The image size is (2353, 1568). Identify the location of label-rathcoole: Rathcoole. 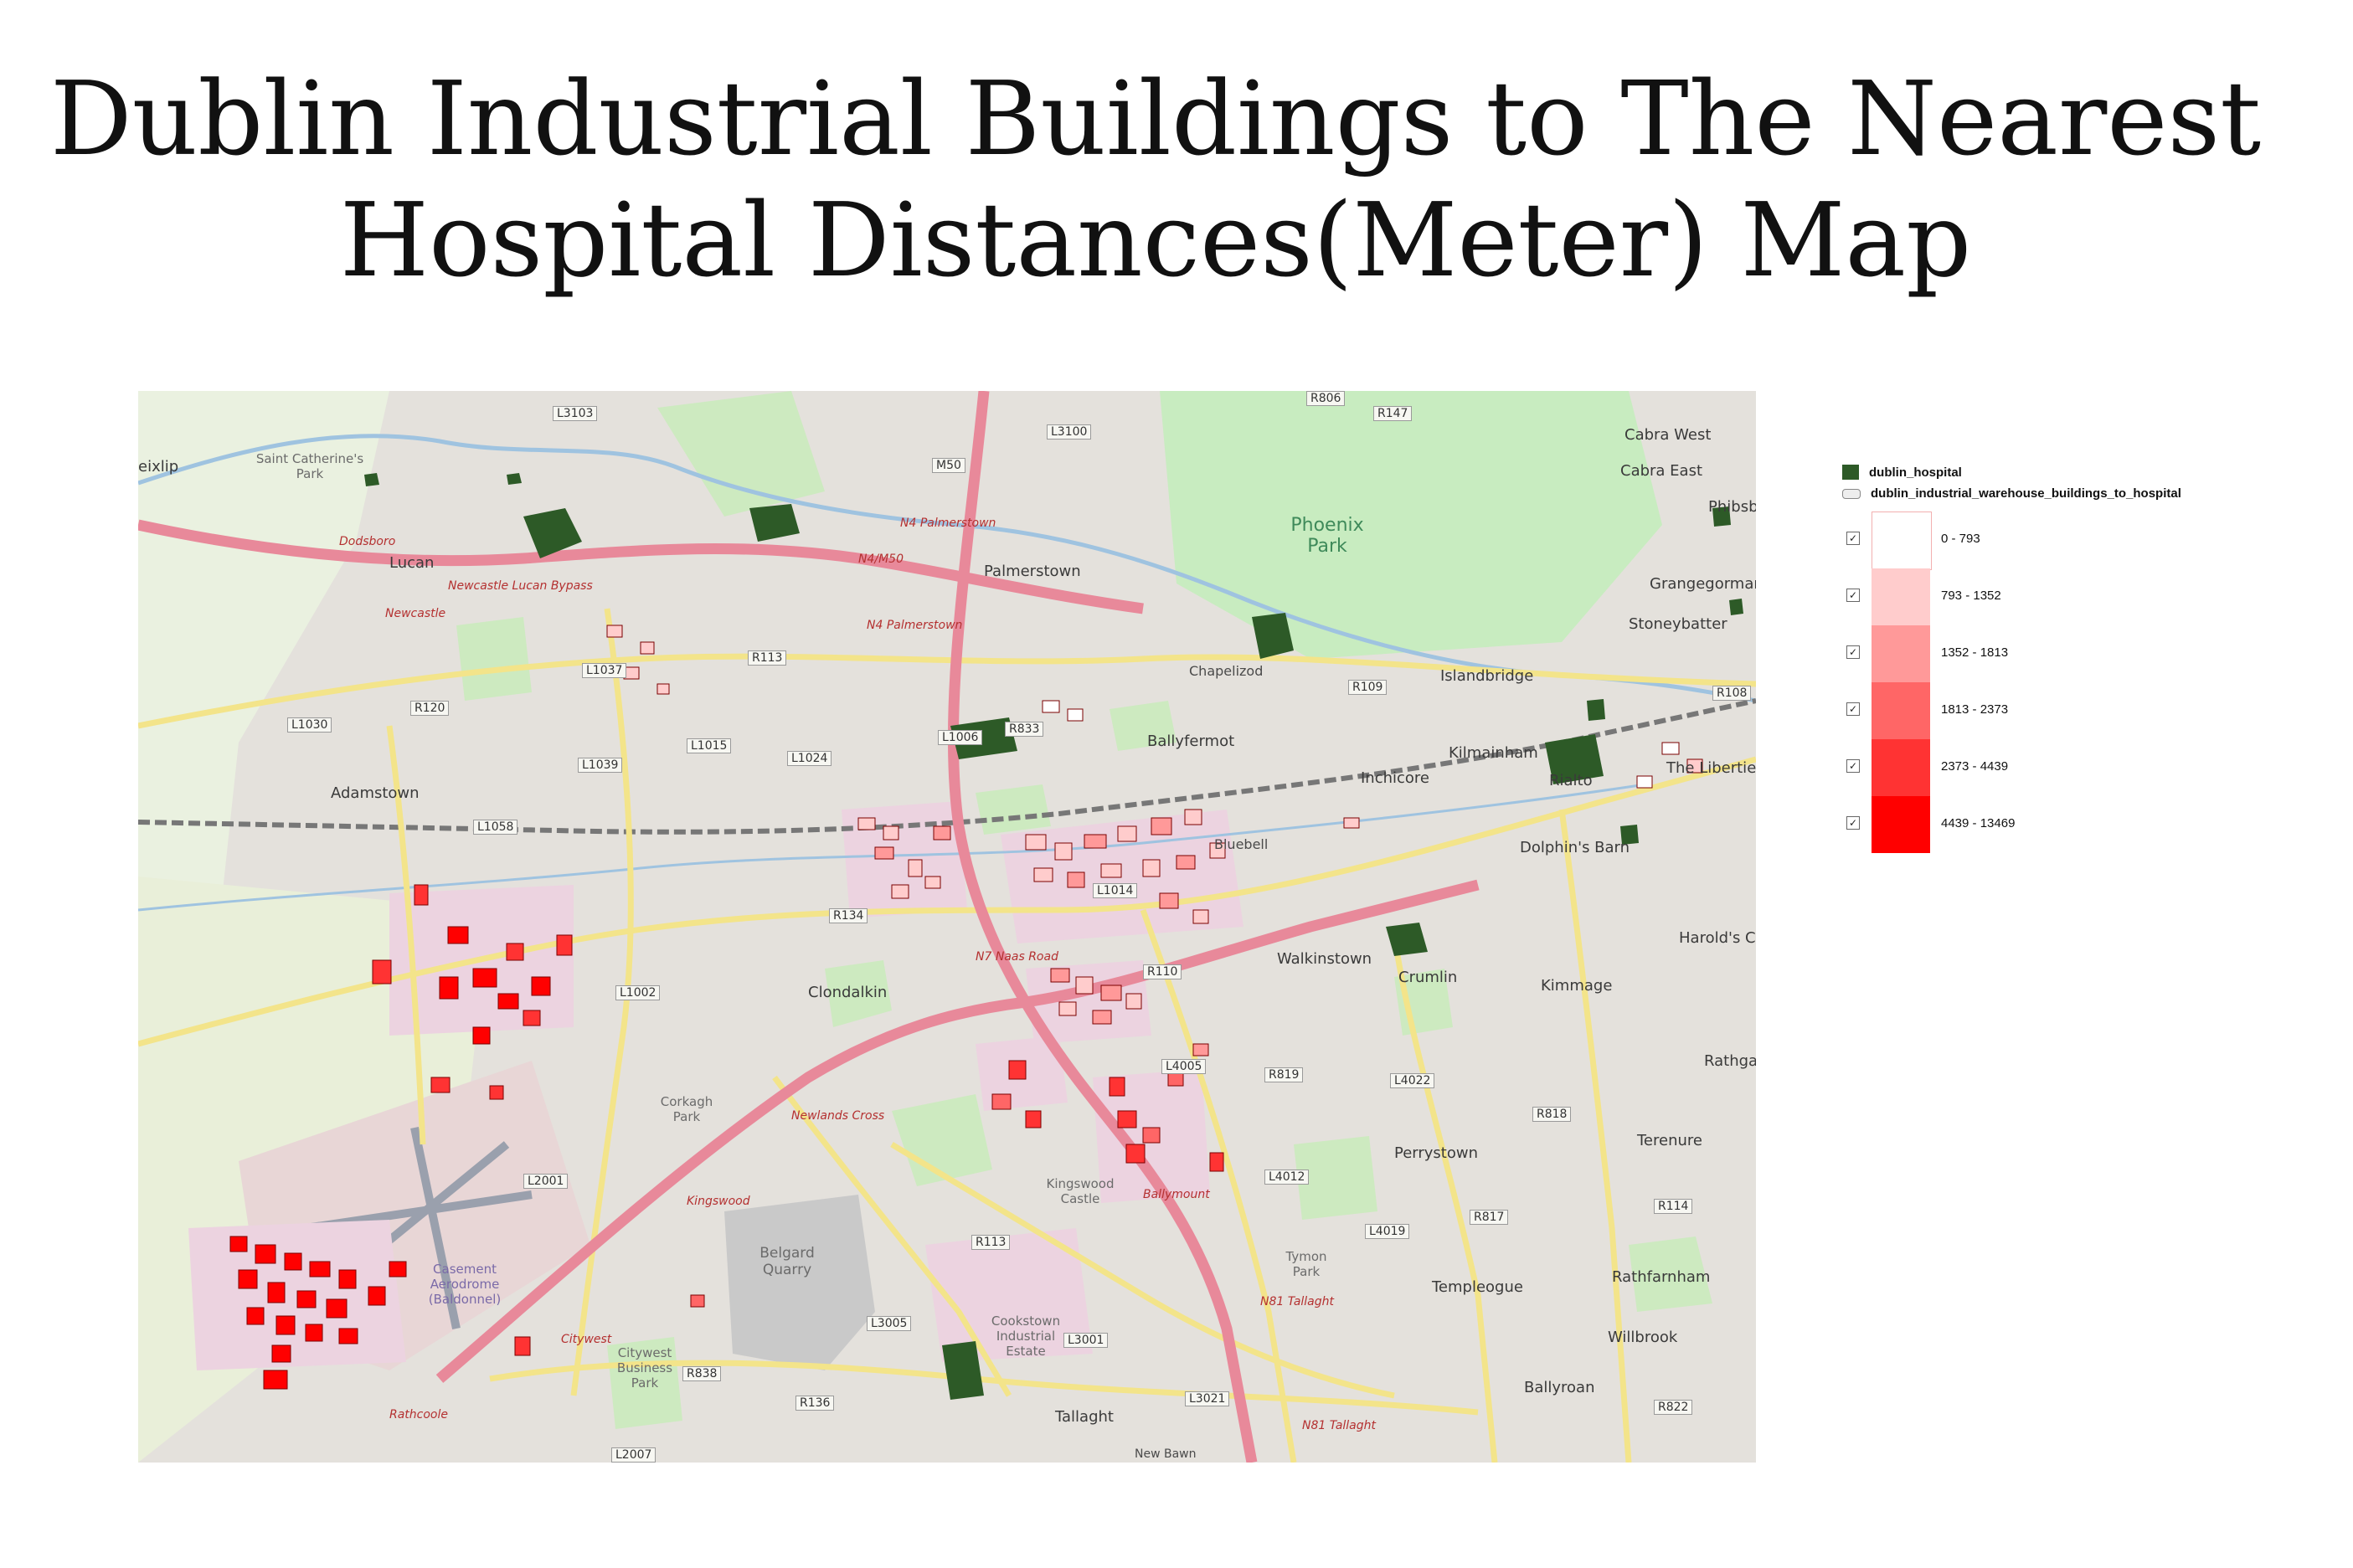
(418, 1414).